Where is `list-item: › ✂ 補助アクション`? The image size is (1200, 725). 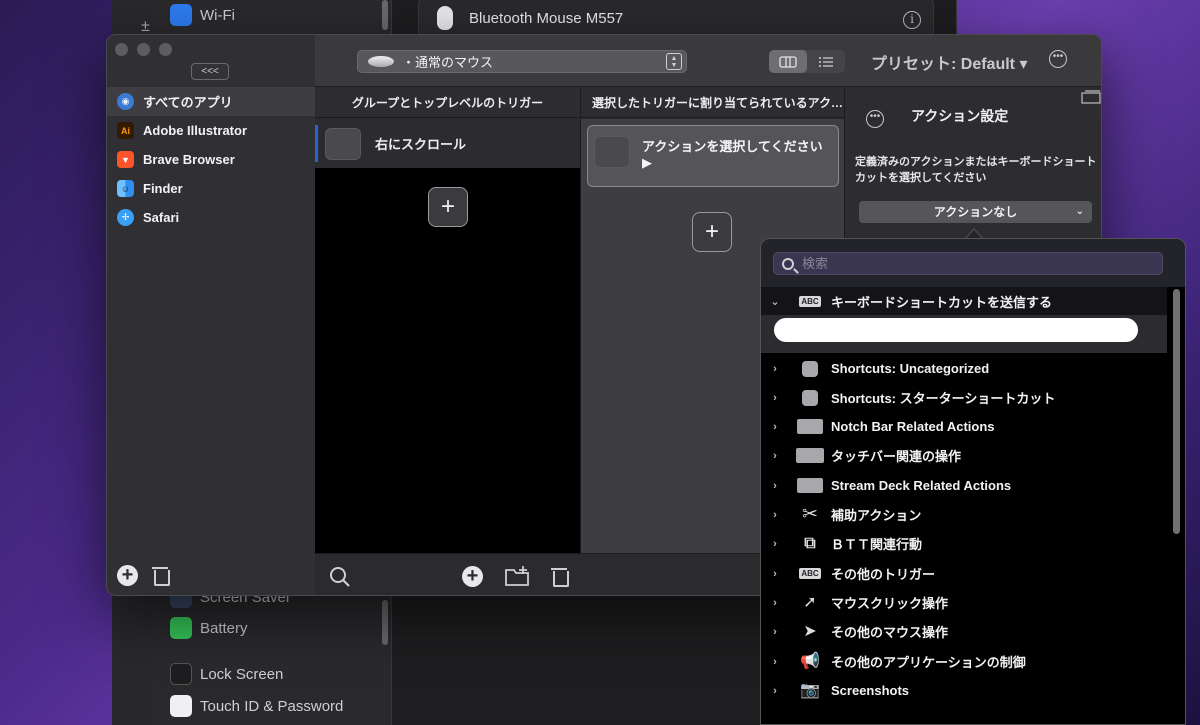 list-item: › ✂ 補助アクション is located at coordinates (964, 514).